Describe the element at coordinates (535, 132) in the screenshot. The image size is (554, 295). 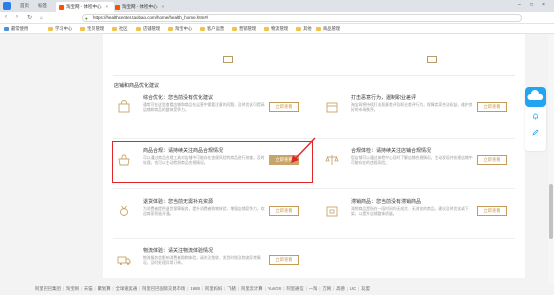
I see `edit-icon` at that location.